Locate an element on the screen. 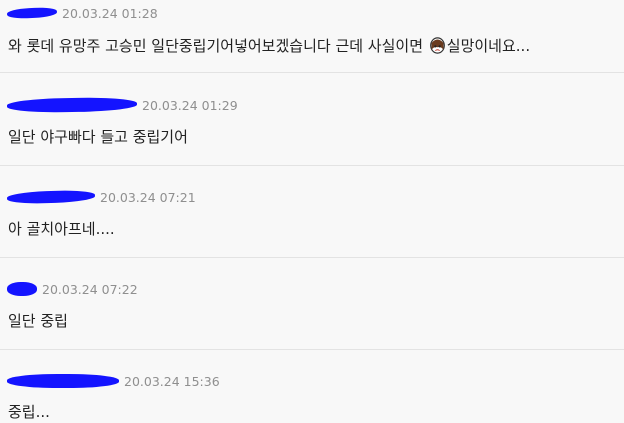  comment-meta: 20.03.24 07:22 is located at coordinates (72, 289).